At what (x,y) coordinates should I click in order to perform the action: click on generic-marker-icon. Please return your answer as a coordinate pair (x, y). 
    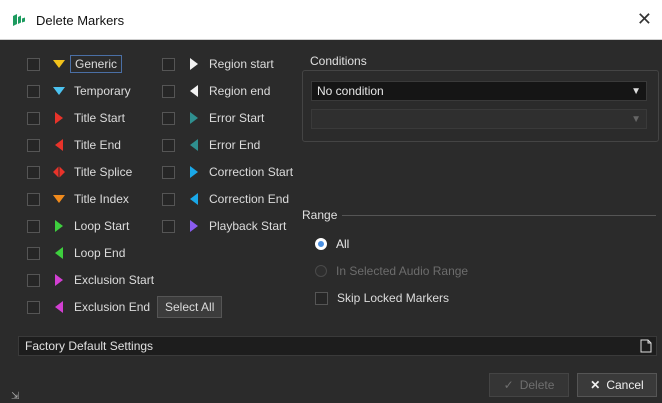
    Looking at the image, I should click on (59, 64).